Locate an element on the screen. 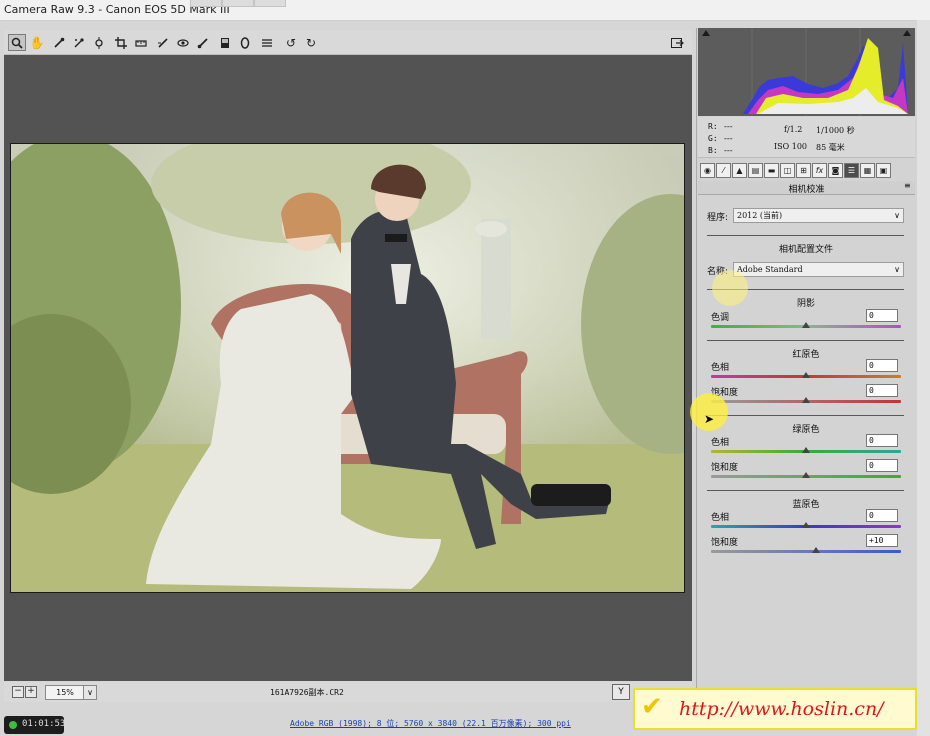  panel-tabs: ◉ ⁄ ▲ ▤ ▬ ◫ ⊞ fx ◙ ☰ ▦ ▣ is located at coordinates (806, 171).